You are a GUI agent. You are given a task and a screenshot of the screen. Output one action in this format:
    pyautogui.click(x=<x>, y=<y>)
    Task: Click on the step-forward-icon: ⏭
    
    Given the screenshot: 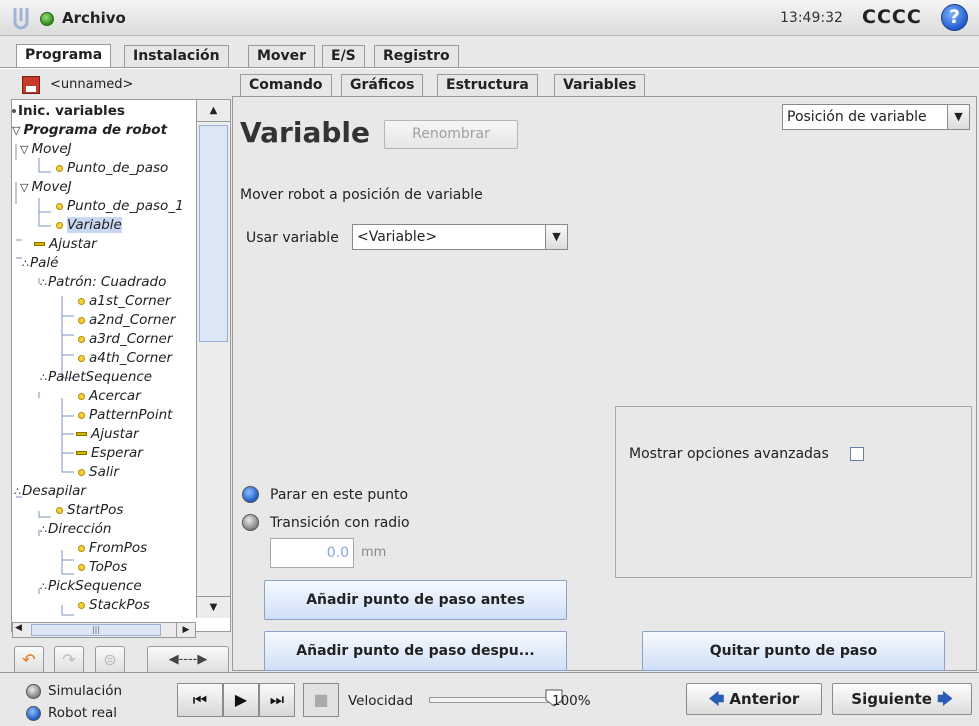 What is the action you would take?
    pyautogui.click(x=277, y=700)
    